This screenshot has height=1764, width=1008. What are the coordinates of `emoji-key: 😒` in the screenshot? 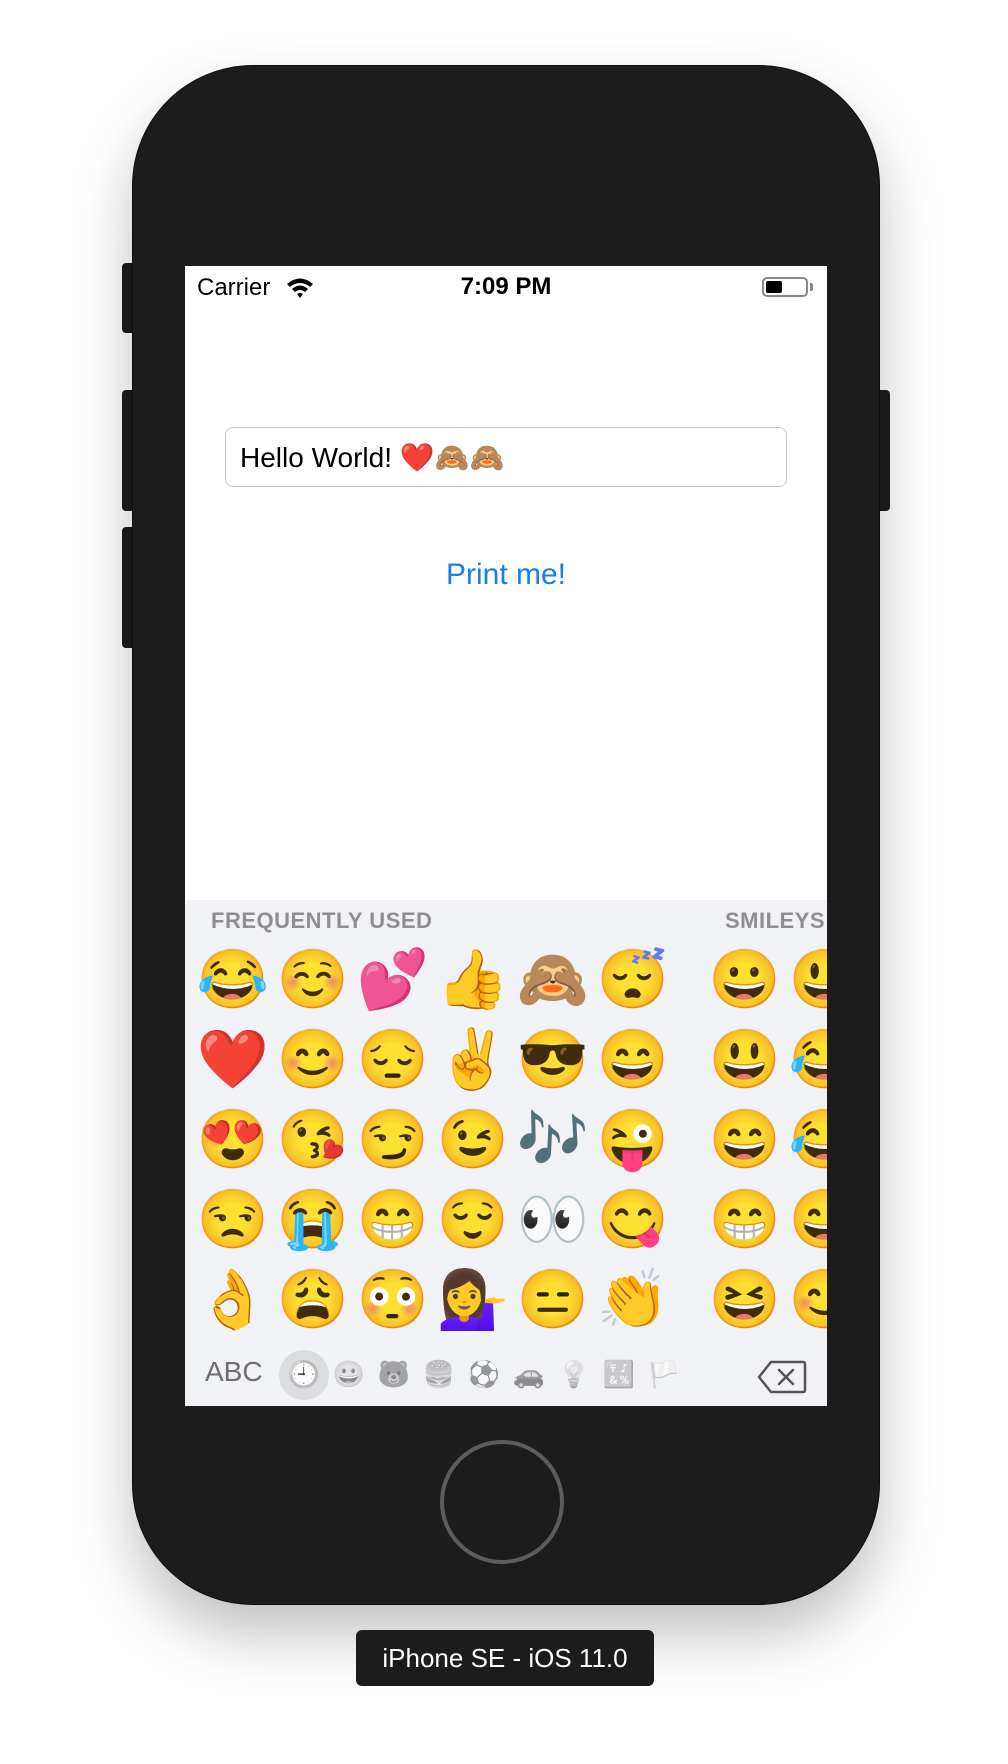 It's located at (233, 1220).